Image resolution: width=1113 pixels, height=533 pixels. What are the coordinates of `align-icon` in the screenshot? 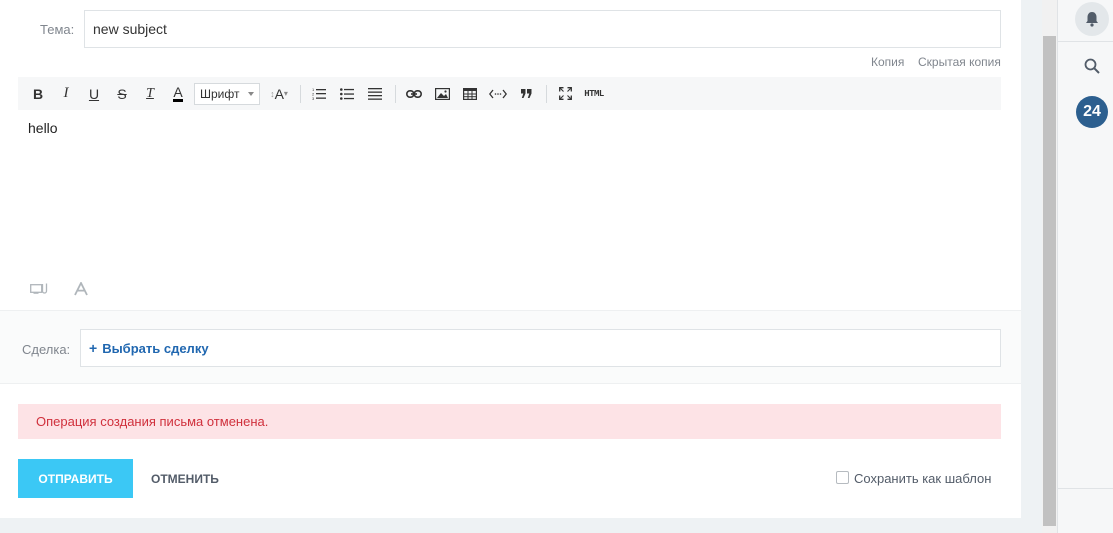 It's located at (375, 93).